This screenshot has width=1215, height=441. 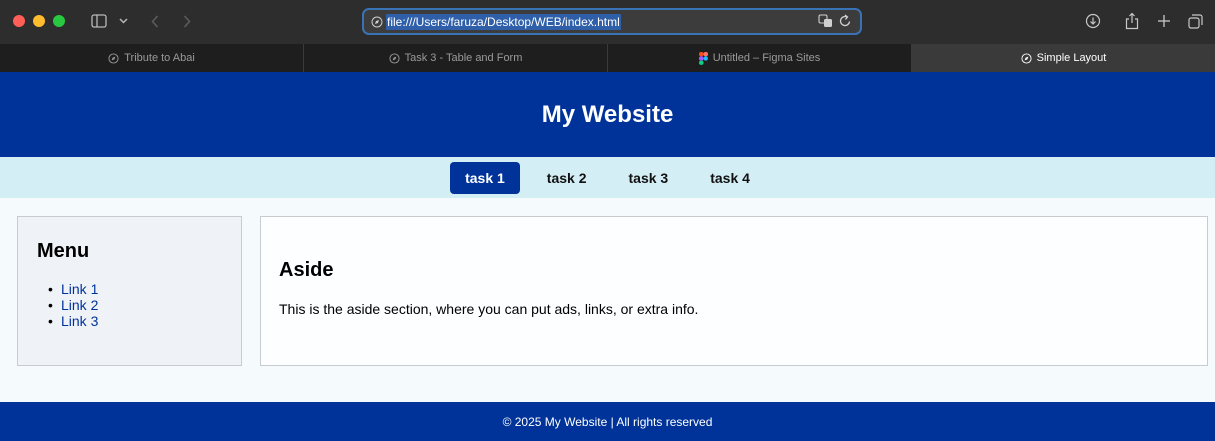 I want to click on browser-tab-active: Simple Layout, so click(x=1063, y=58).